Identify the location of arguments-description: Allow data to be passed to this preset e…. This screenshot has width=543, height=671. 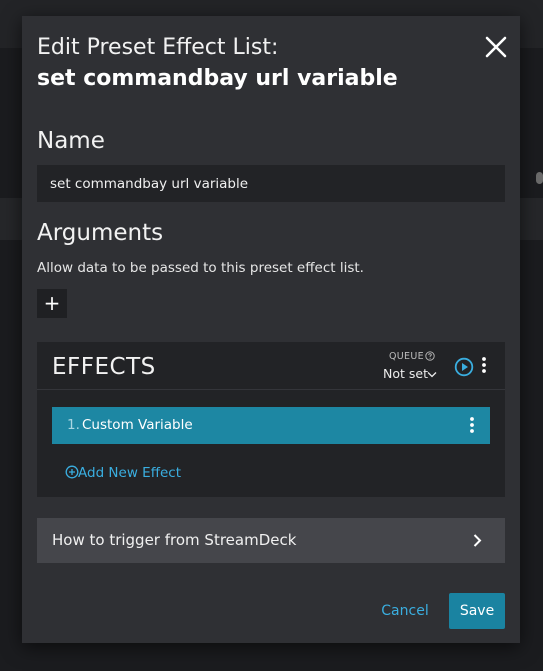
(200, 268).